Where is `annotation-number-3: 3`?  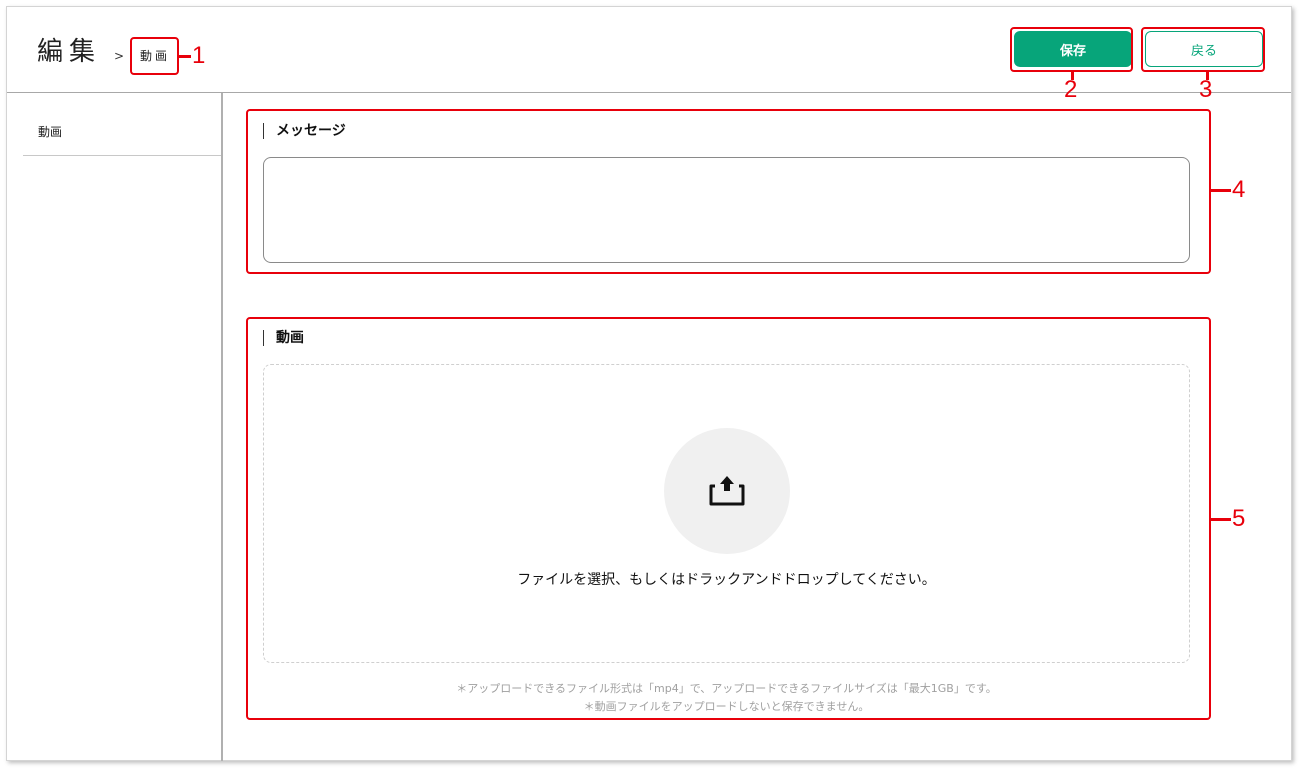 annotation-number-3: 3 is located at coordinates (1206, 89).